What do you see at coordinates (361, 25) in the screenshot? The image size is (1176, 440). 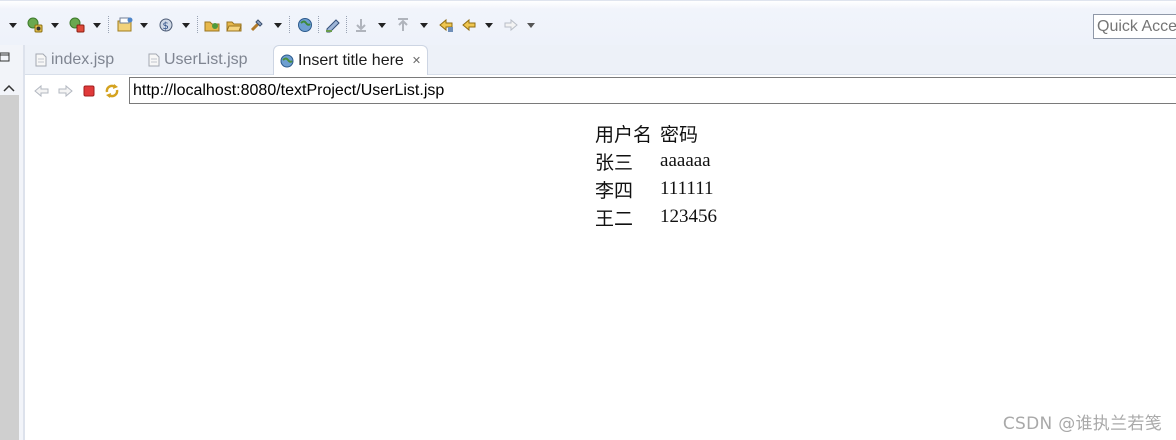 I see `next-annotation-icon` at bounding box center [361, 25].